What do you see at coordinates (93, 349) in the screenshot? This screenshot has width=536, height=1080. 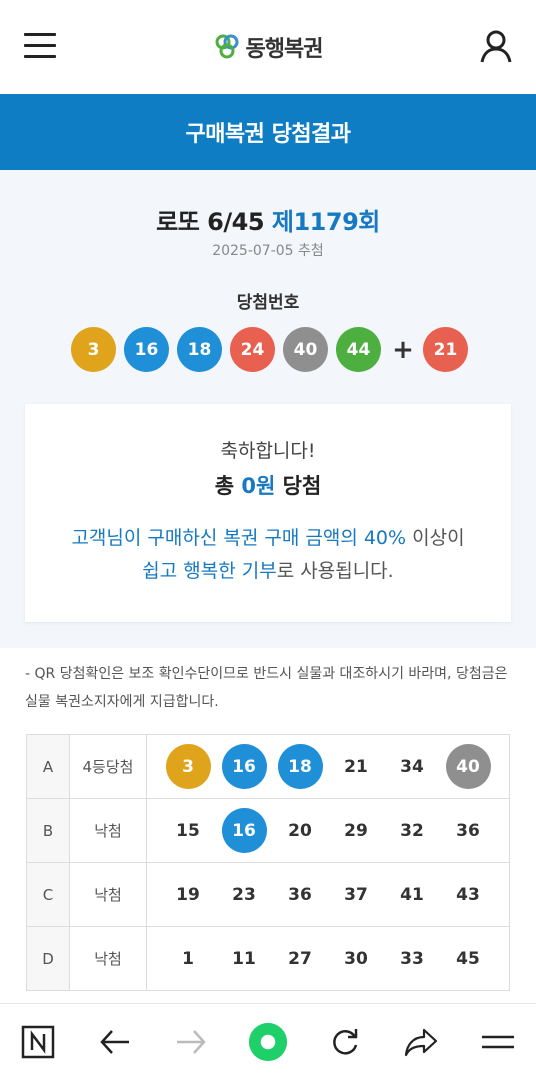 I see `winning-ball: 3` at bounding box center [93, 349].